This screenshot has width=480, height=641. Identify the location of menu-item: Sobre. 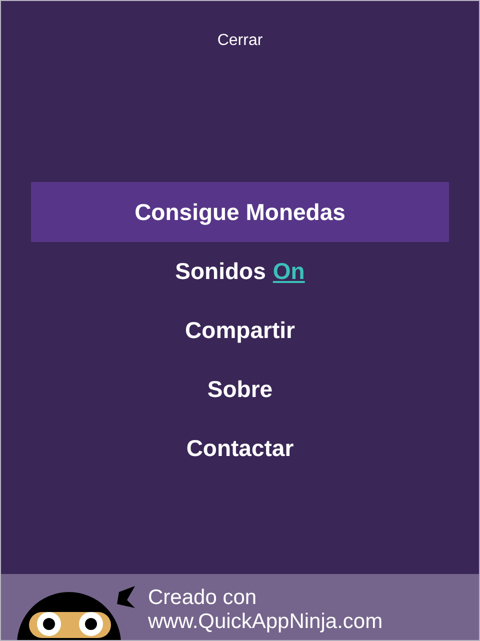
(240, 389).